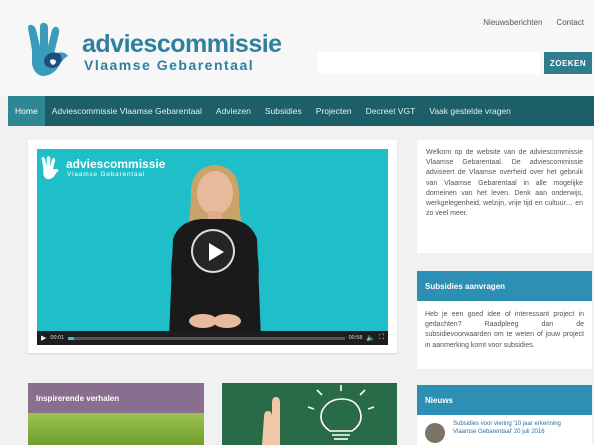  What do you see at coordinates (504, 286) in the screenshot?
I see `subsidies-card-title: Subsidies aanvragen` at bounding box center [504, 286].